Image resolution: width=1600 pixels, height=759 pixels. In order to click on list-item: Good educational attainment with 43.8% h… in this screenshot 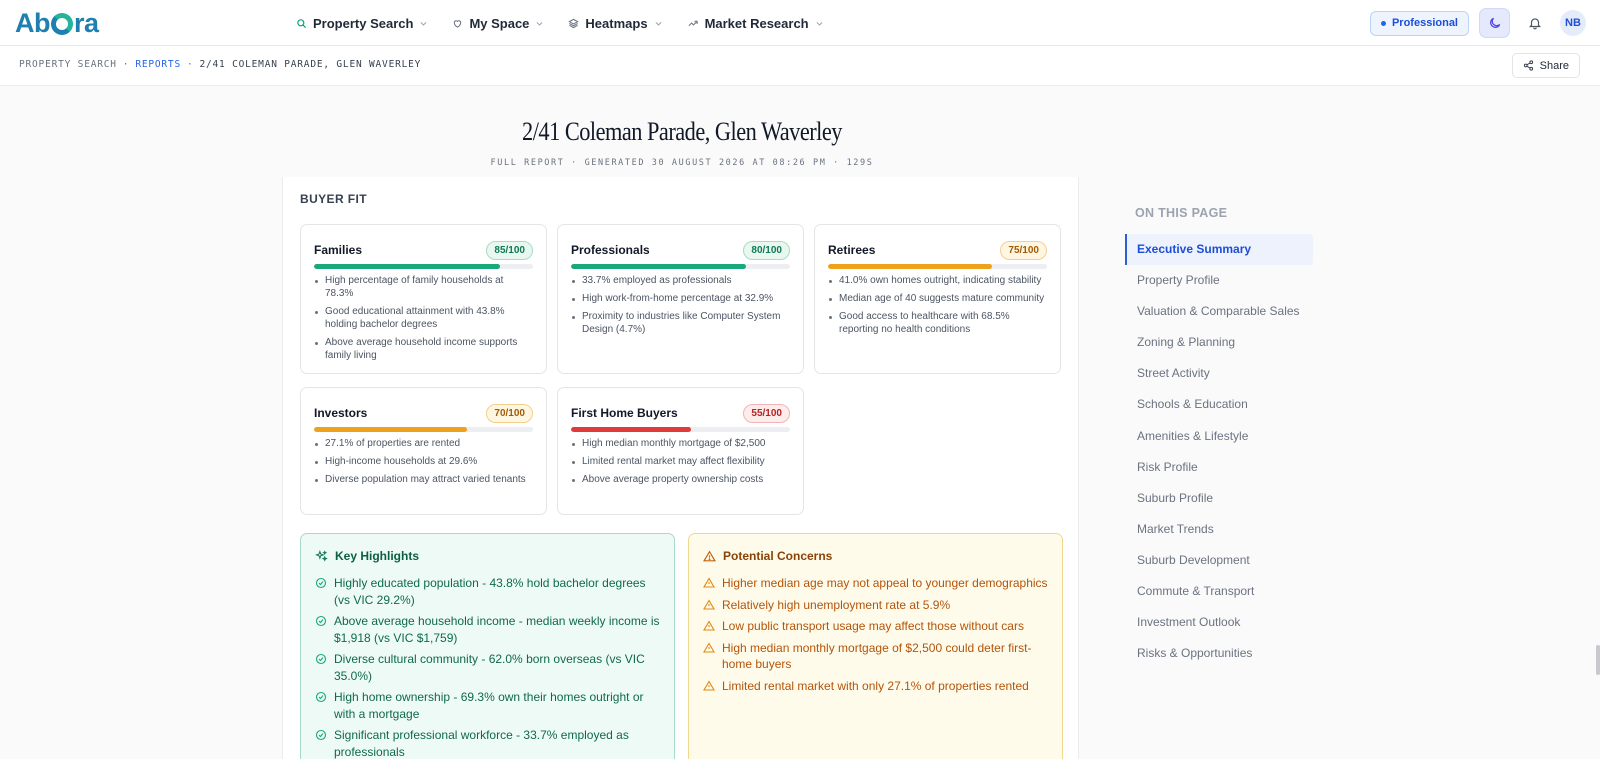, I will do `click(423, 318)`.